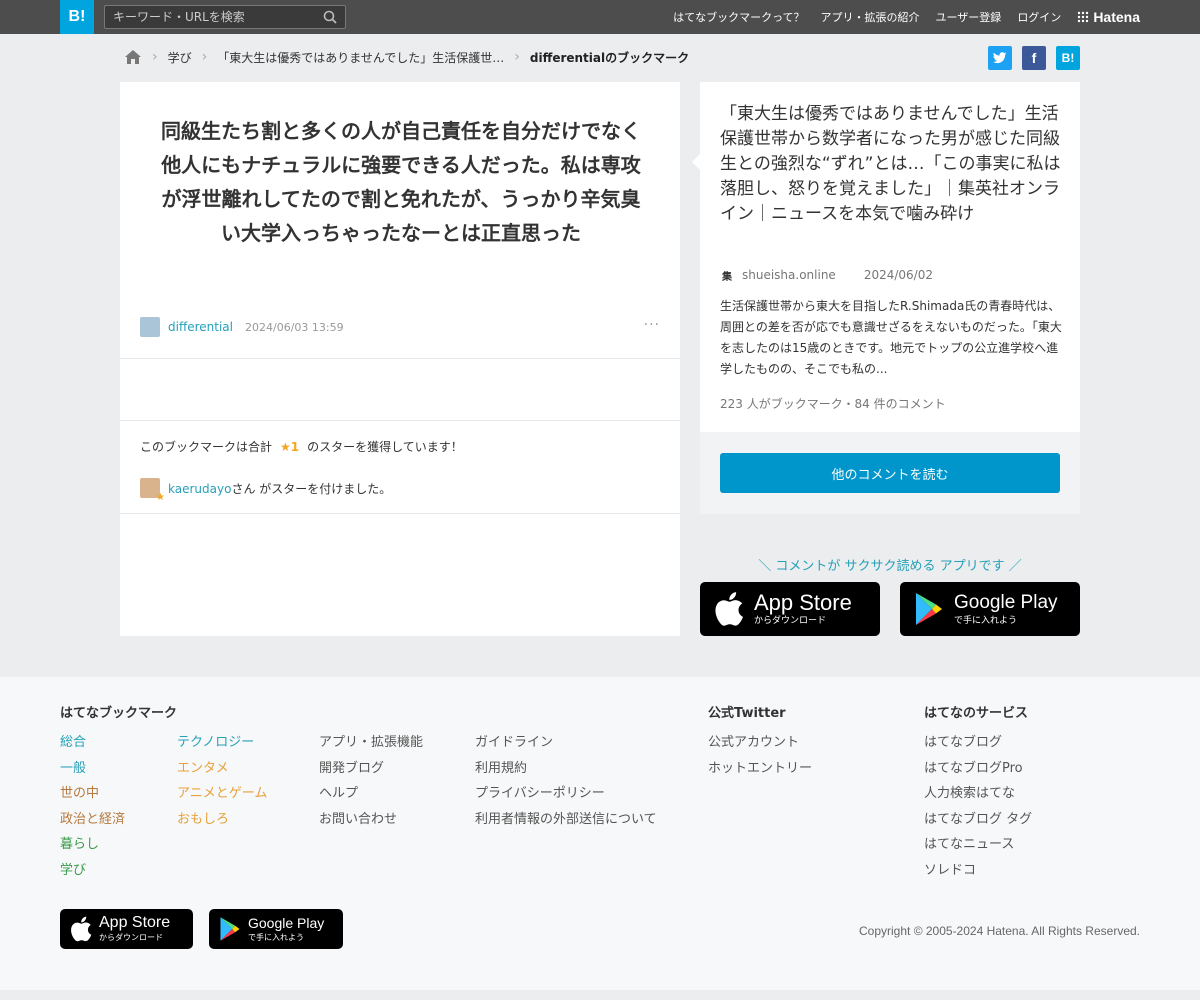 The width and height of the screenshot is (1200, 1000). What do you see at coordinates (222, 769) in the screenshot?
I see `footer-category-link: エンタメ` at bounding box center [222, 769].